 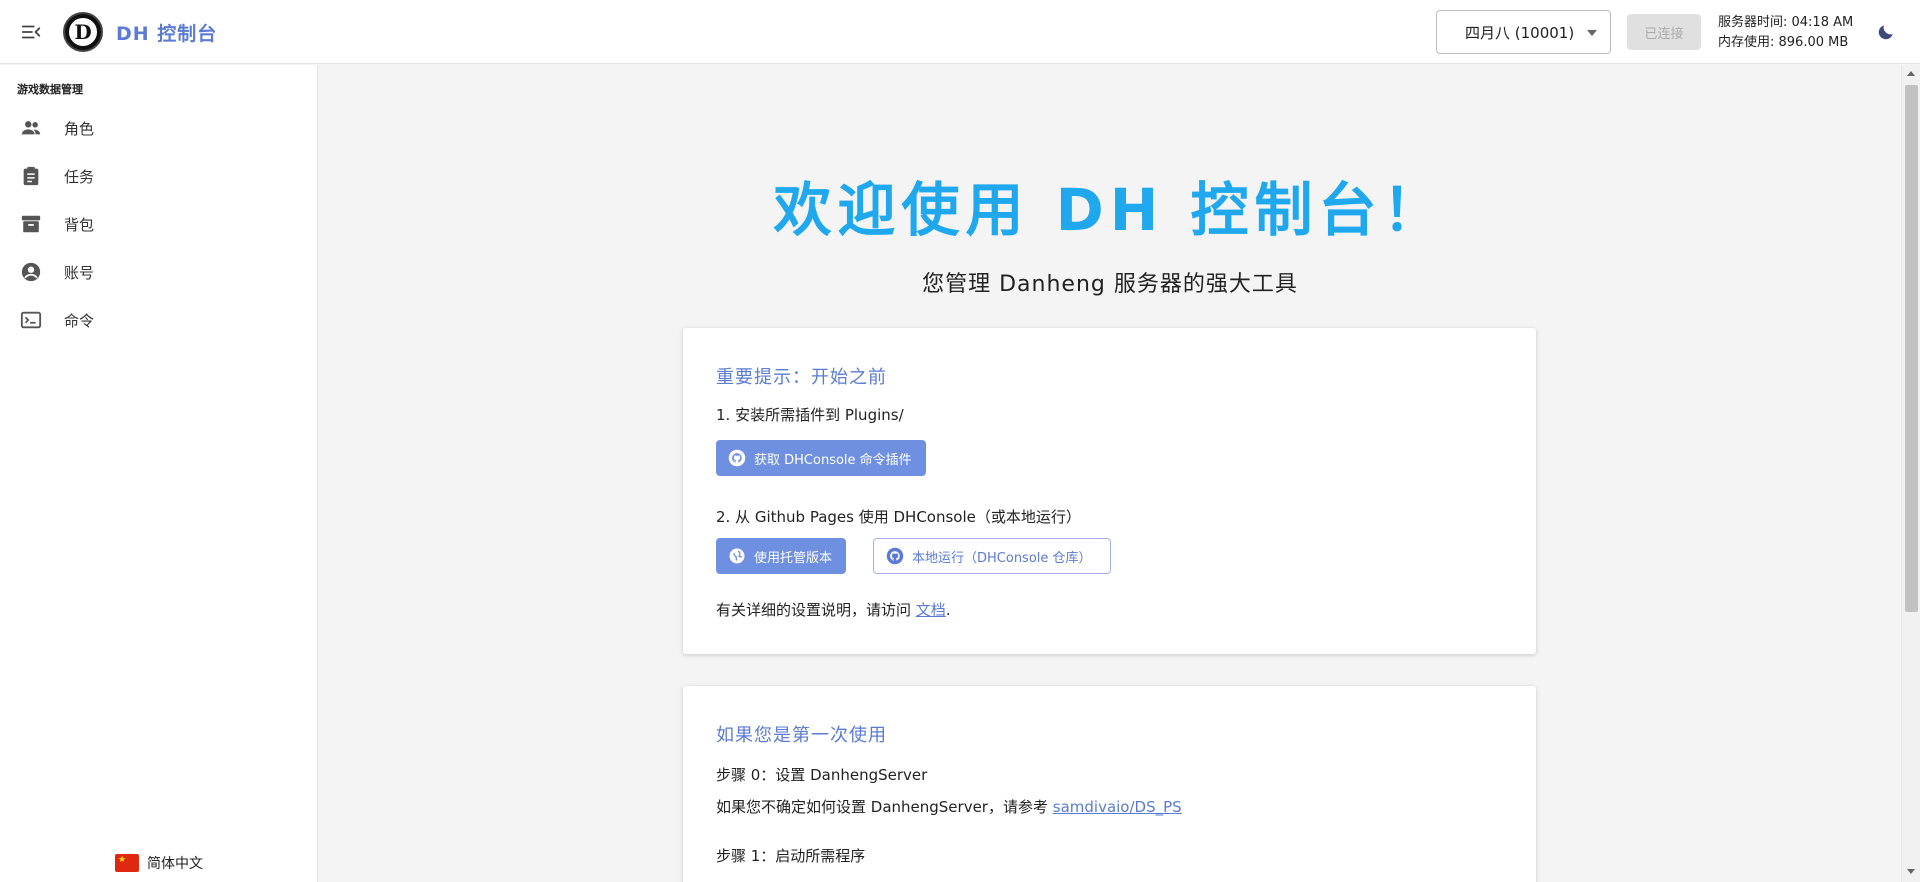 What do you see at coordinates (167, 34) in the screenshot?
I see `app-title: DH 控制台` at bounding box center [167, 34].